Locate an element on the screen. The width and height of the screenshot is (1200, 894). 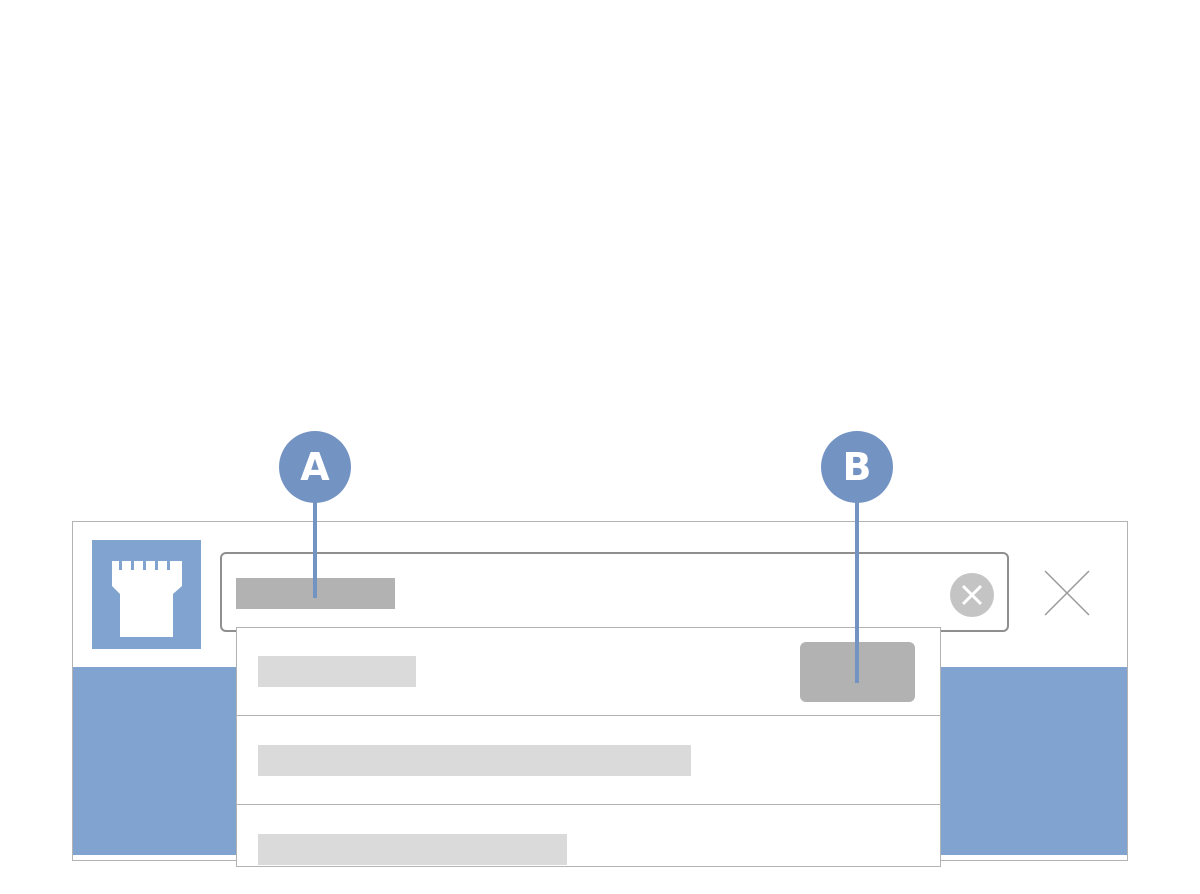
callout-a-badge: A is located at coordinates (315, 467).